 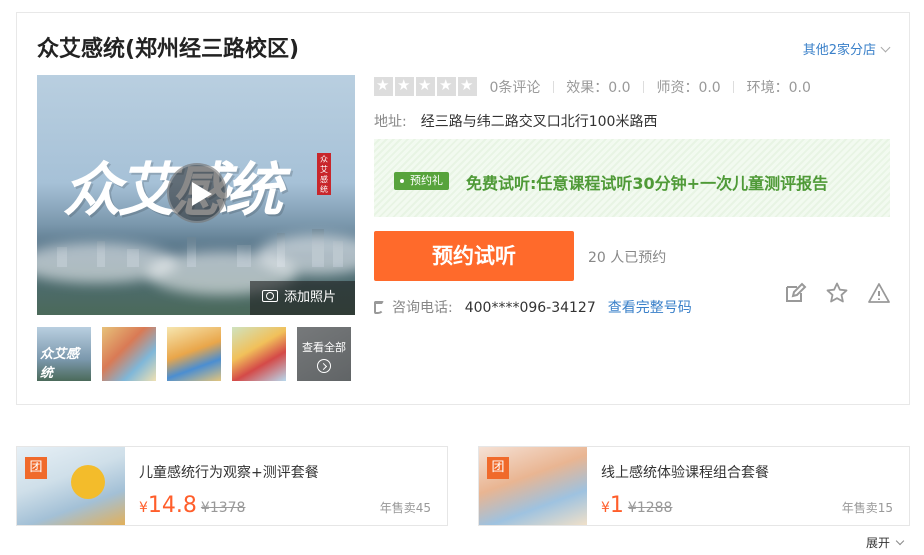 What do you see at coordinates (379, 307) in the screenshot?
I see `phone-icon` at bounding box center [379, 307].